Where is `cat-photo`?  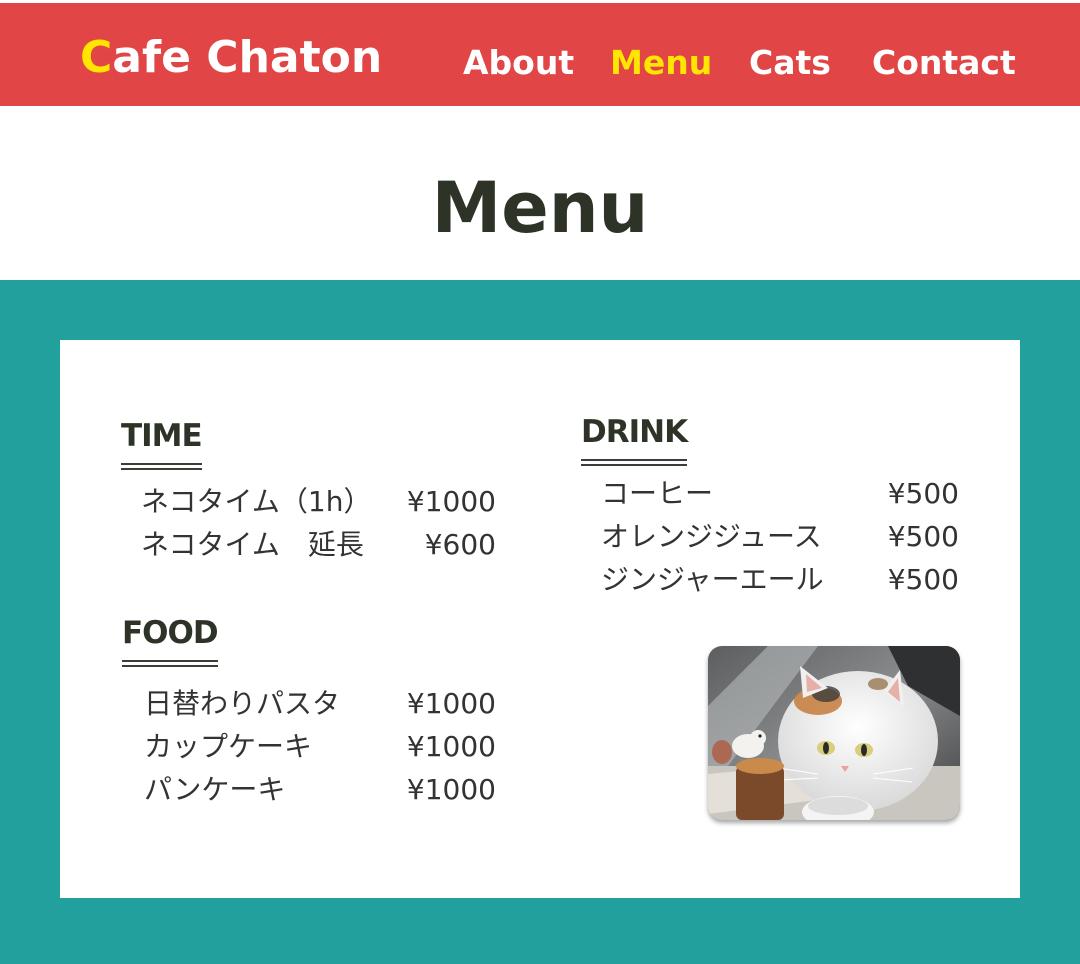
cat-photo is located at coordinates (834, 733).